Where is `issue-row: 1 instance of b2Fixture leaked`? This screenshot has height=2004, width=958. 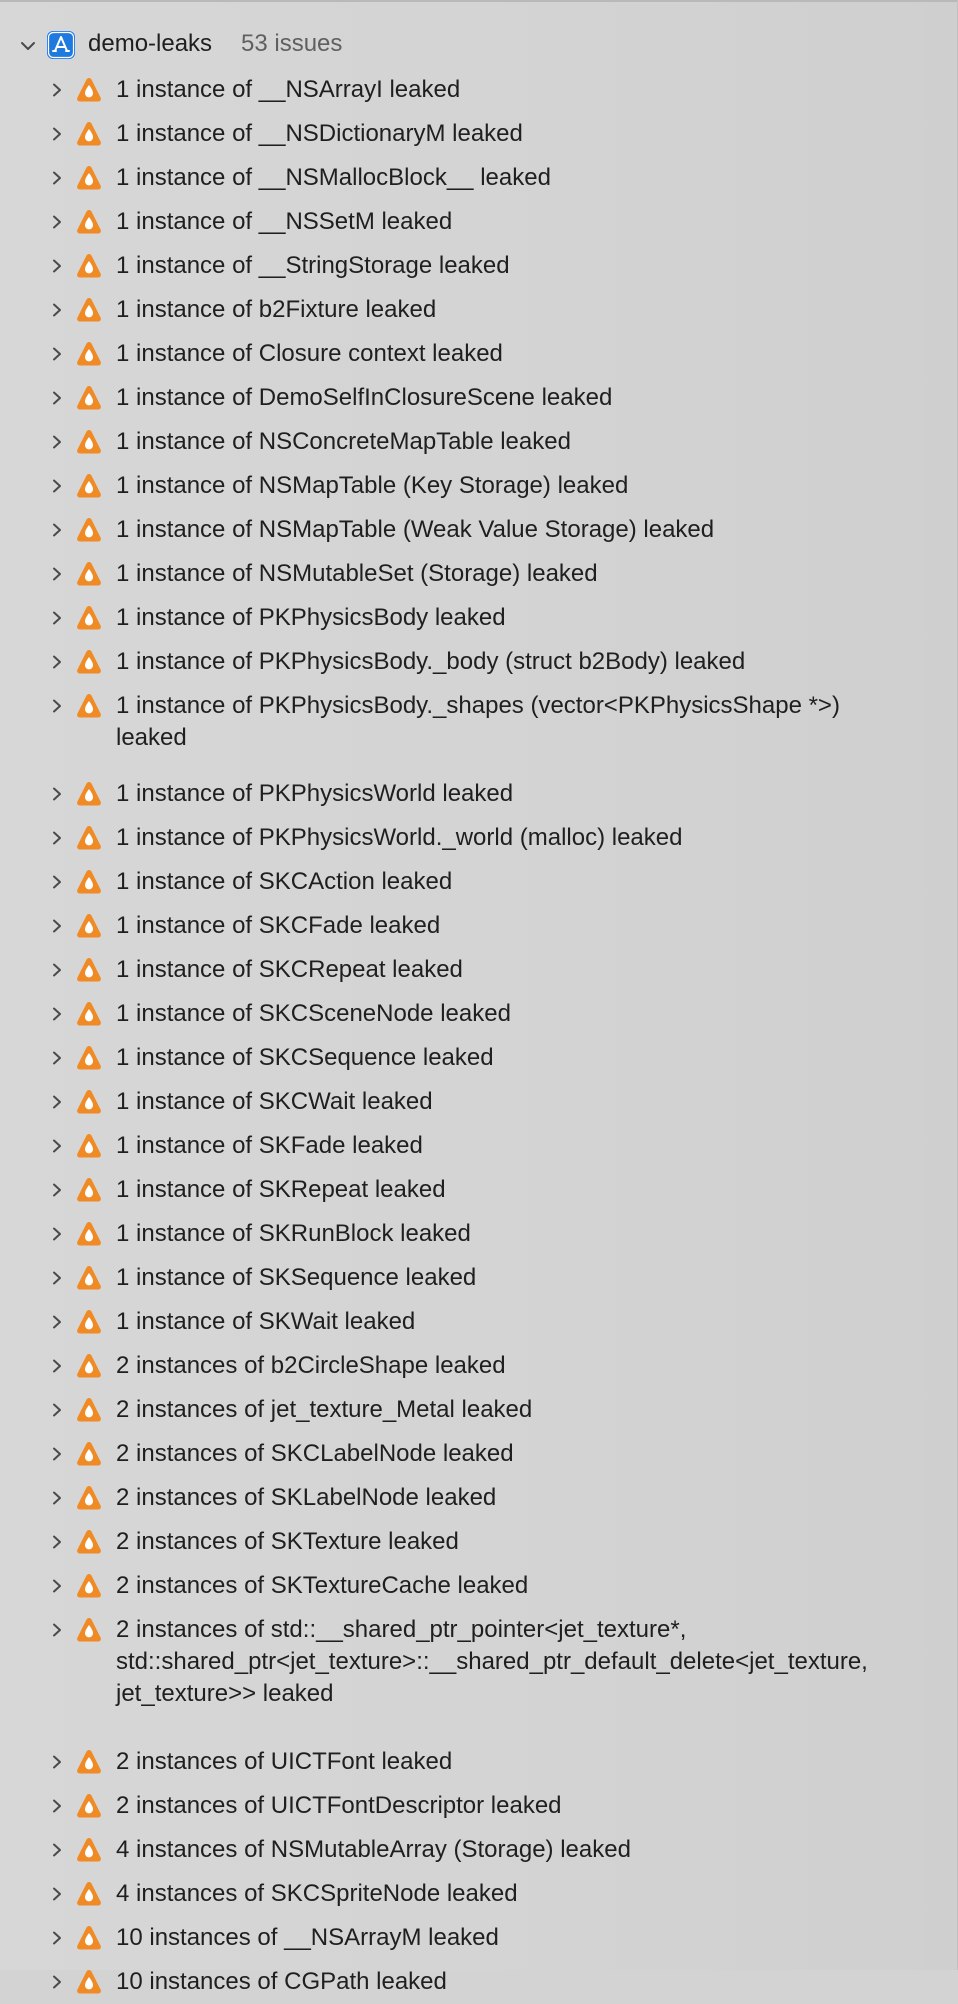
issue-row: 1 instance of b2Fixture leaked is located at coordinates (478, 310).